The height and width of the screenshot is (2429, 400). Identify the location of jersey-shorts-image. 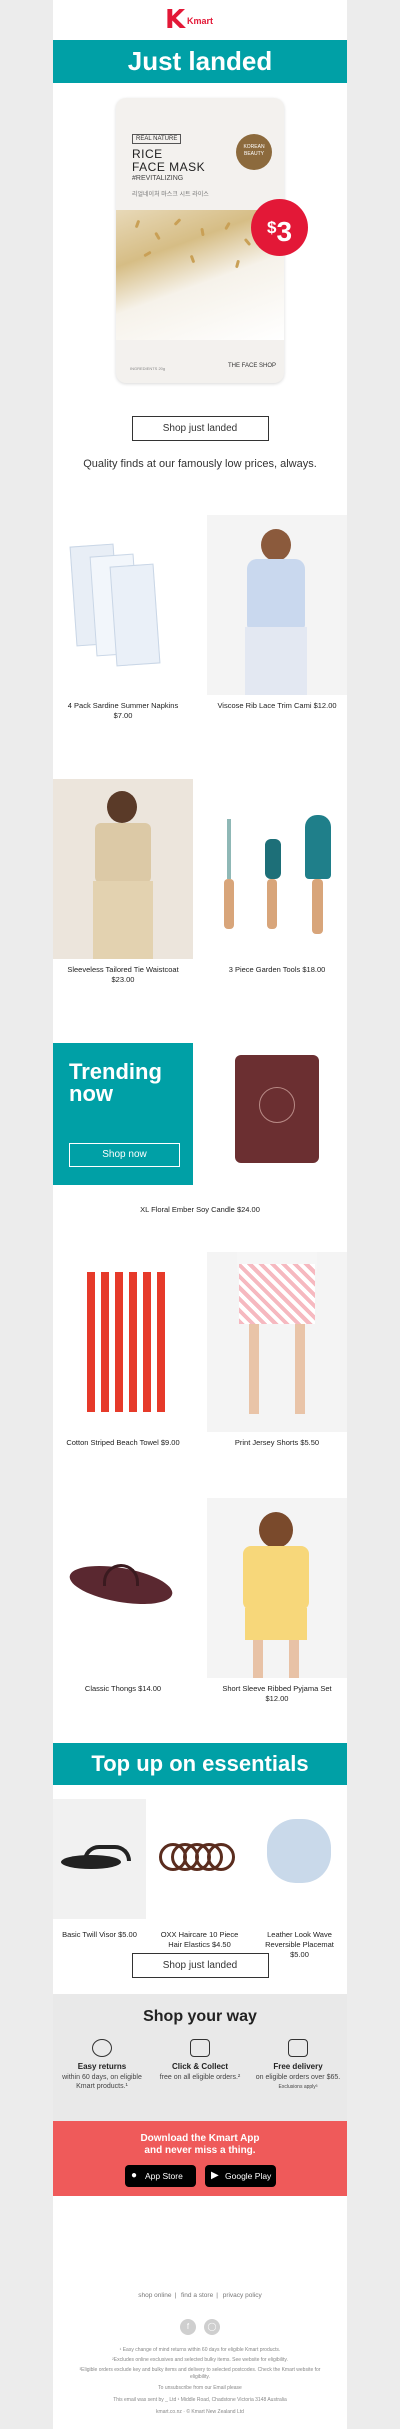
(277, 1342).